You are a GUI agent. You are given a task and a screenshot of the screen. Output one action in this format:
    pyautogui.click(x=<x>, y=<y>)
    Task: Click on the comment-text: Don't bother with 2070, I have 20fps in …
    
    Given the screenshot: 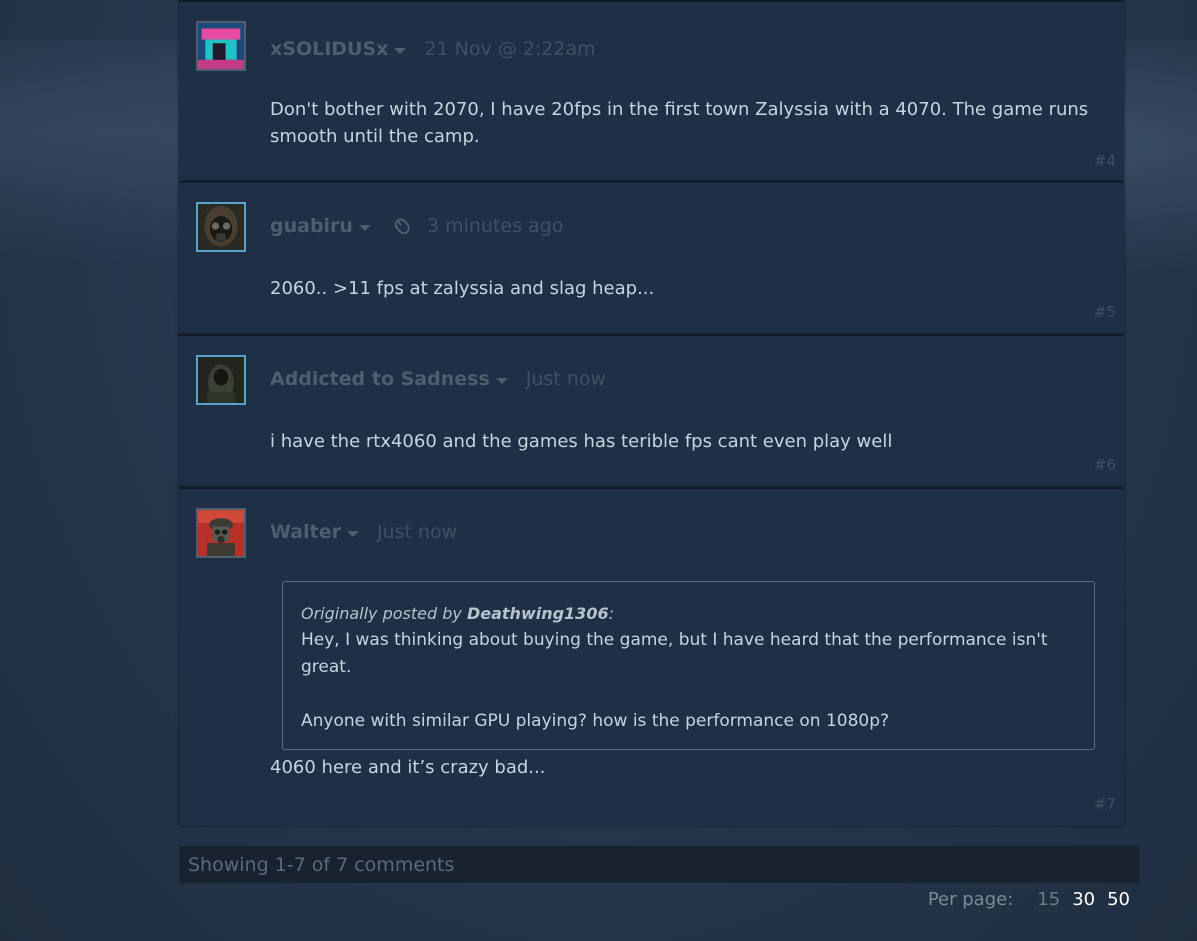 What is the action you would take?
    pyautogui.click(x=679, y=123)
    